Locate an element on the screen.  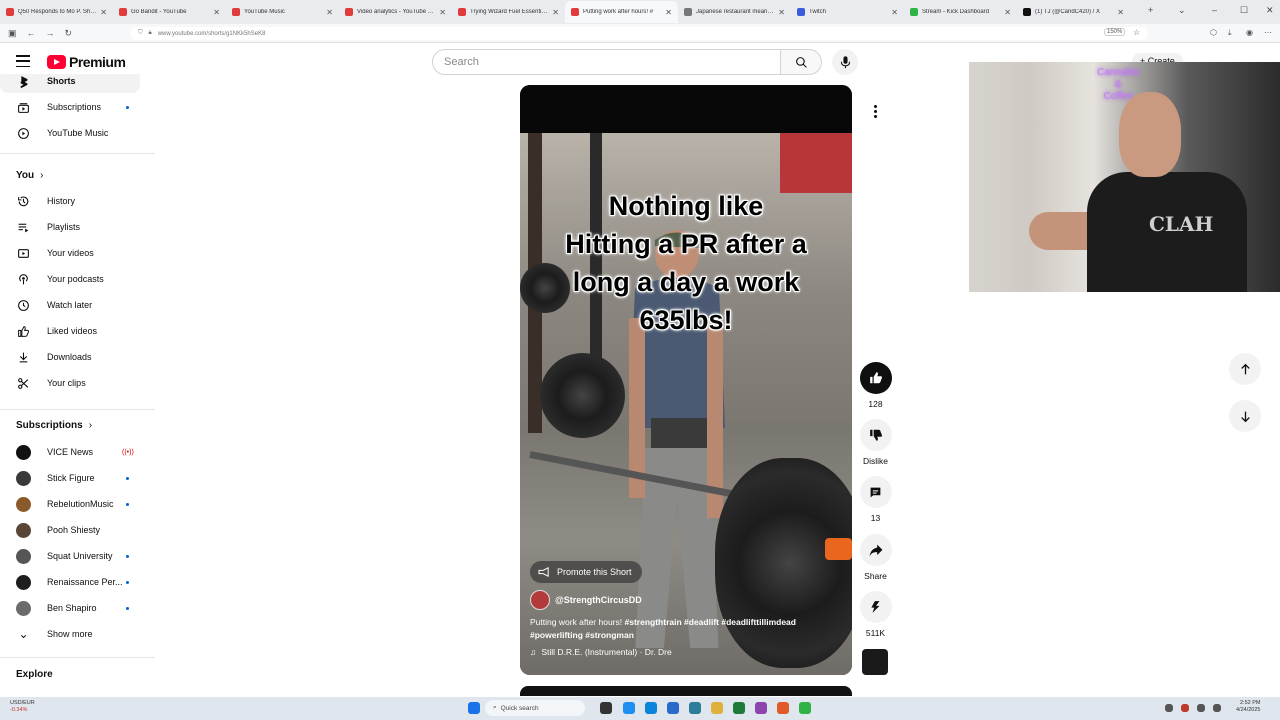
sidebar-item: History is located at coordinates (77, 201).